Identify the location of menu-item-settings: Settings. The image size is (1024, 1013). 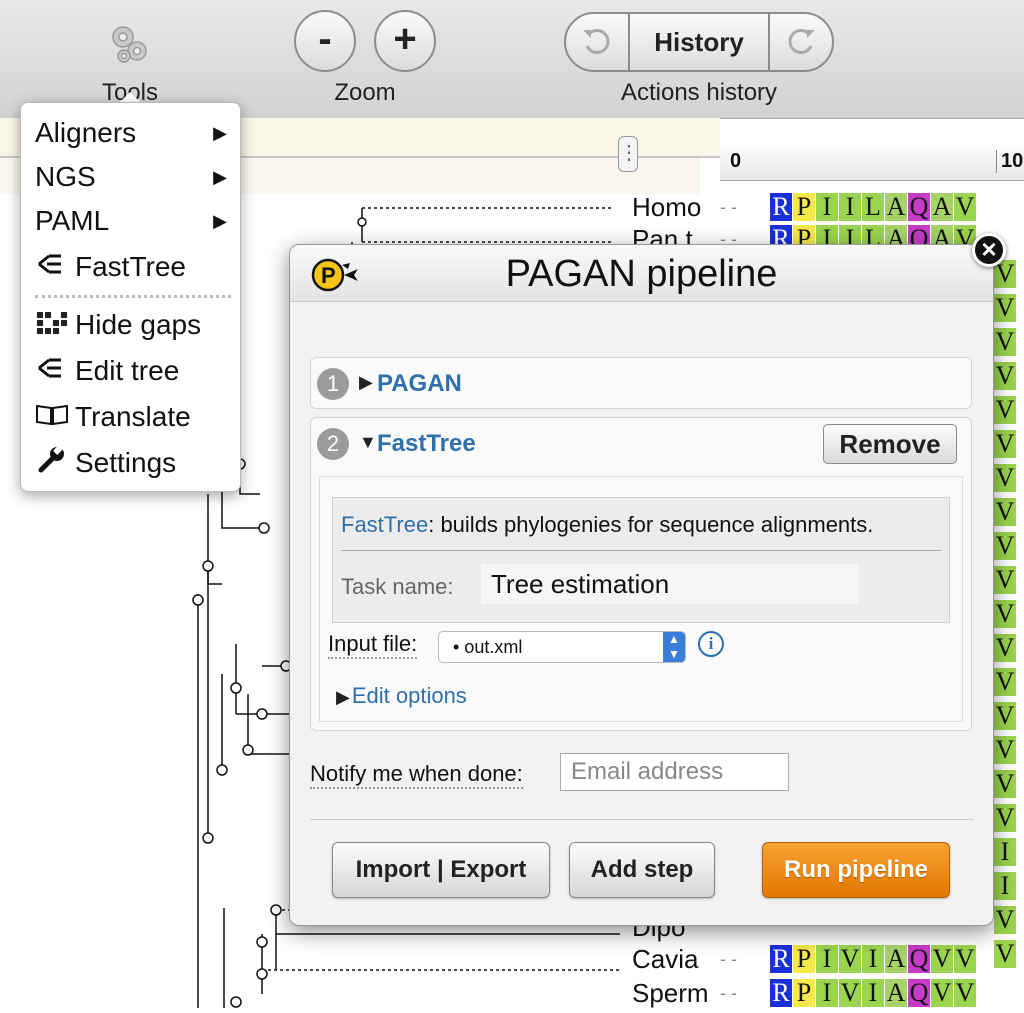
(135, 463).